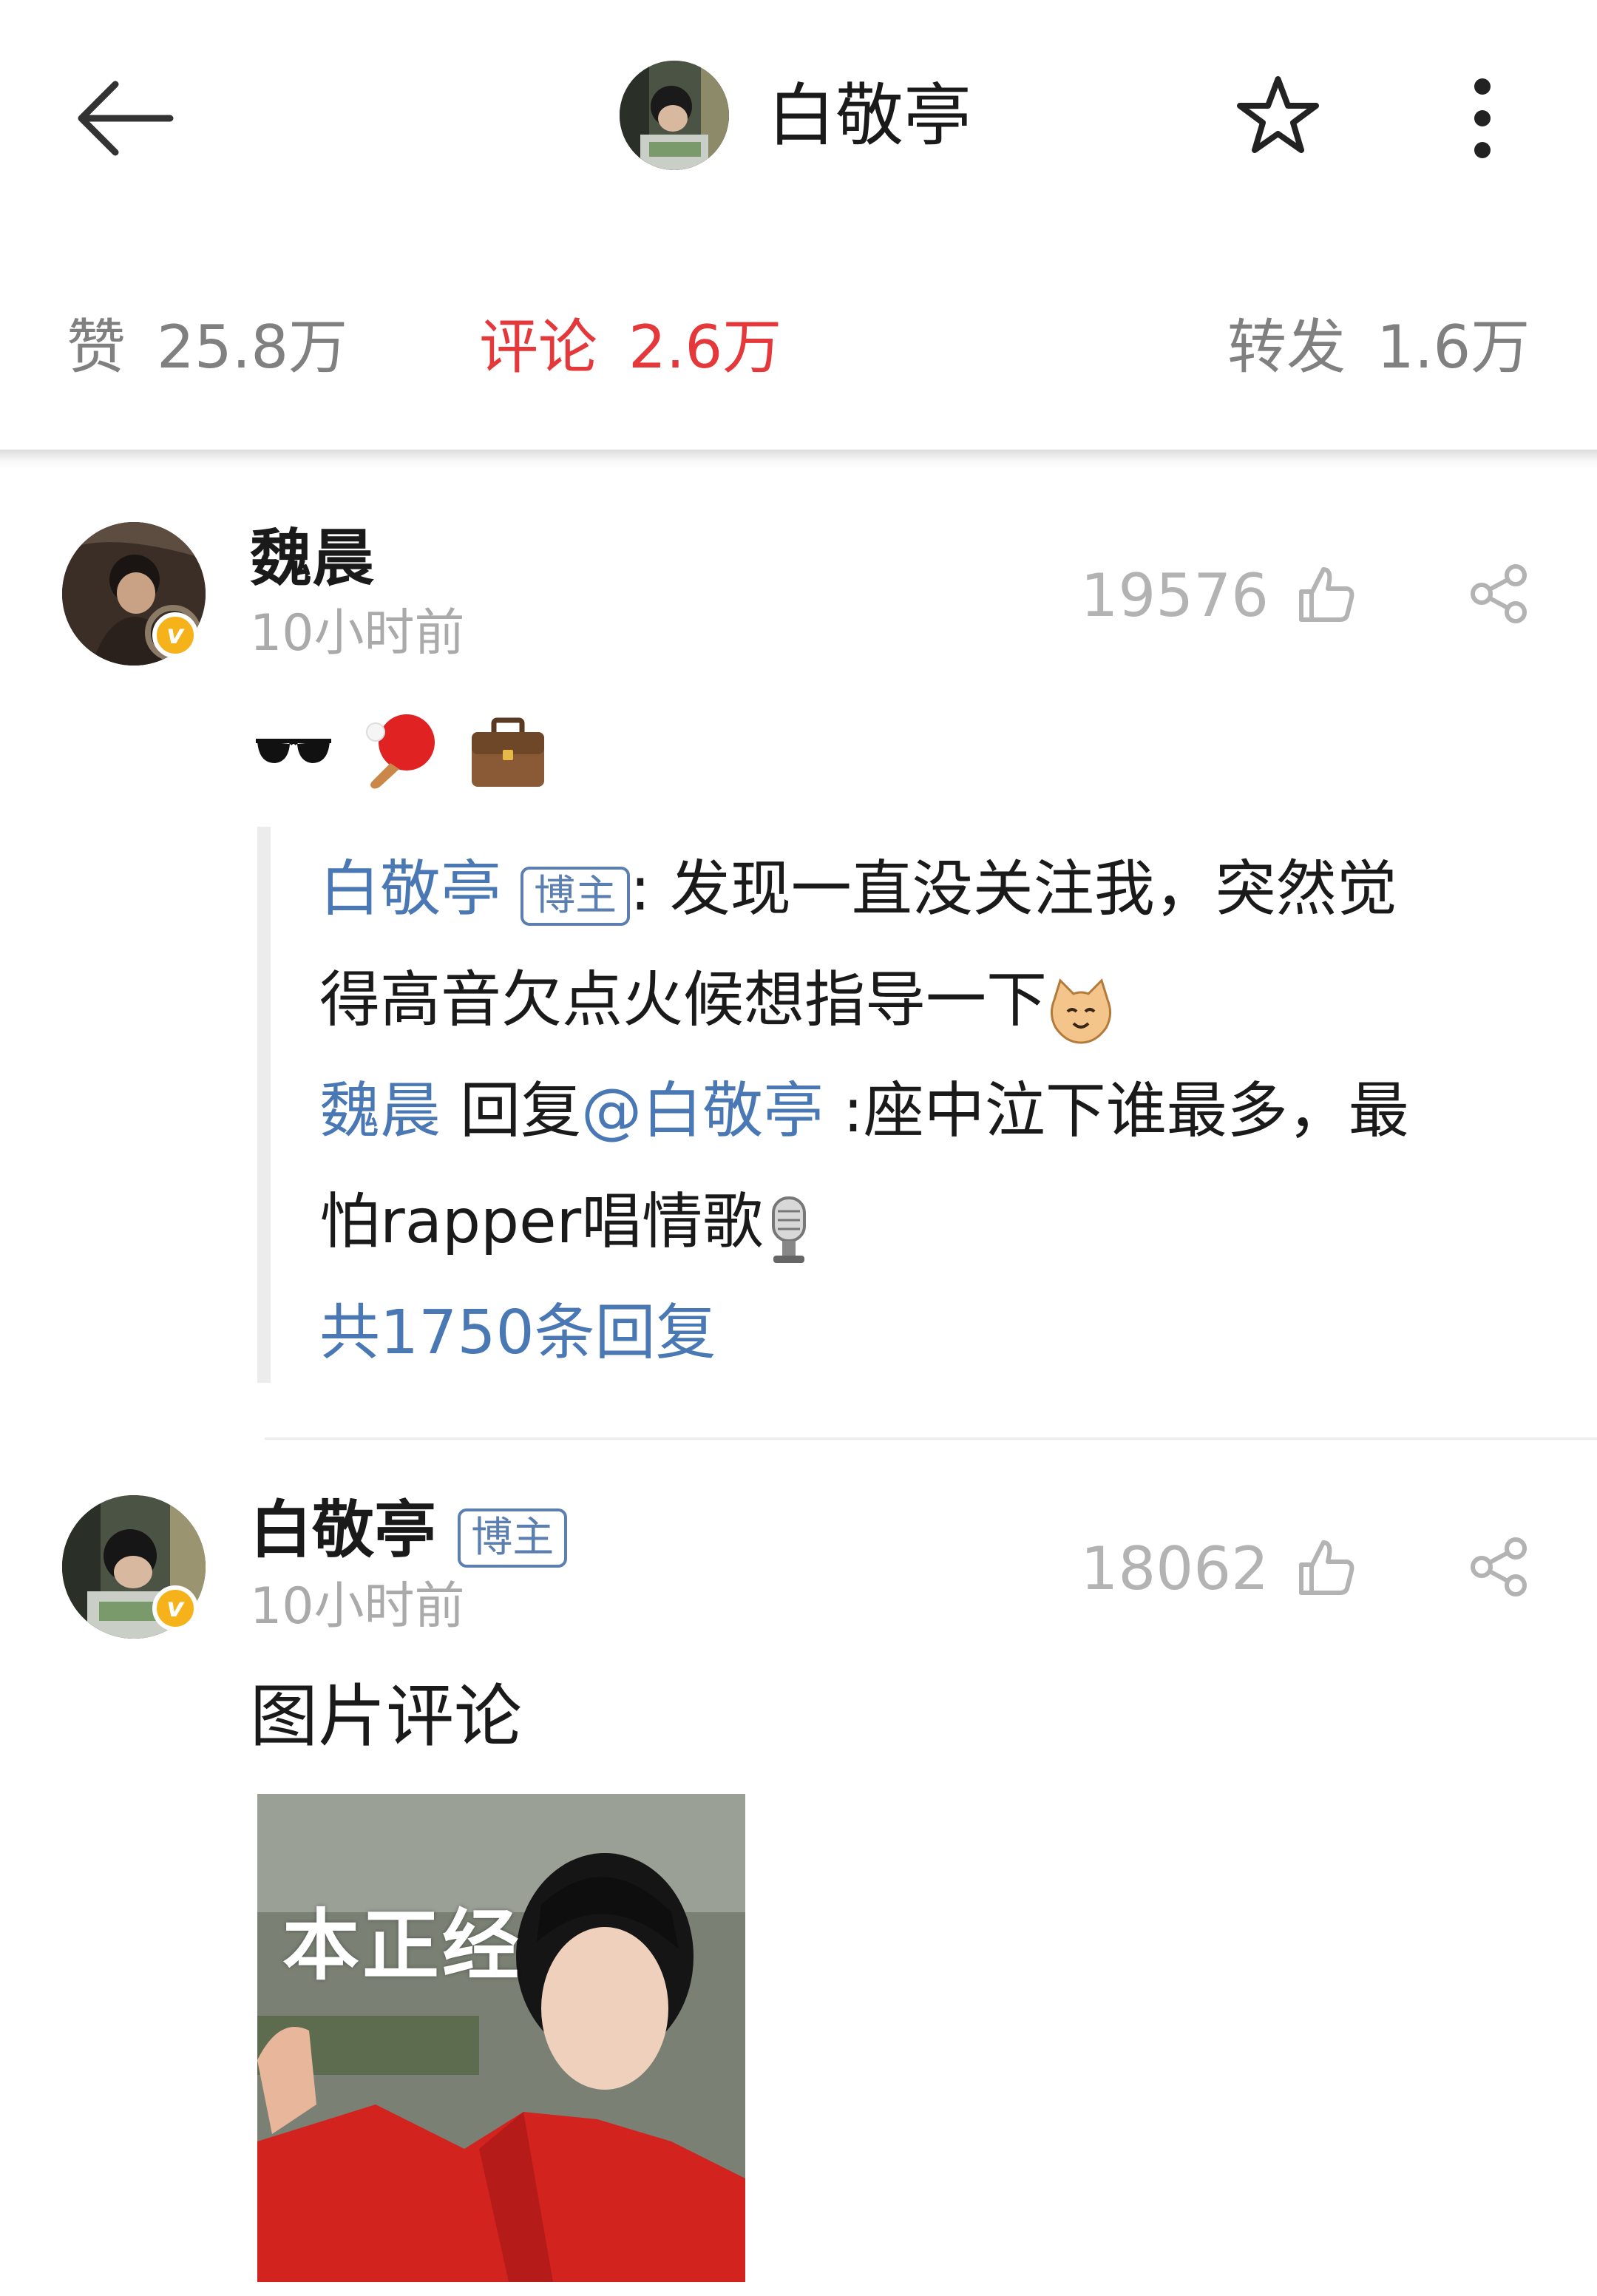 The width and height of the screenshot is (1597, 2296). Describe the element at coordinates (402, 1945) in the screenshot. I see `image-caption: 本正经` at that location.